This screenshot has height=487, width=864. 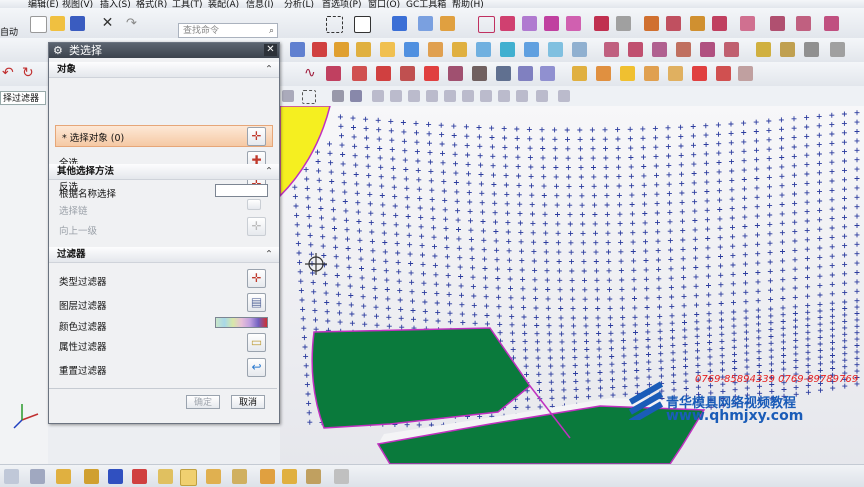 I want to click on settings-icon, so click(x=811, y=49).